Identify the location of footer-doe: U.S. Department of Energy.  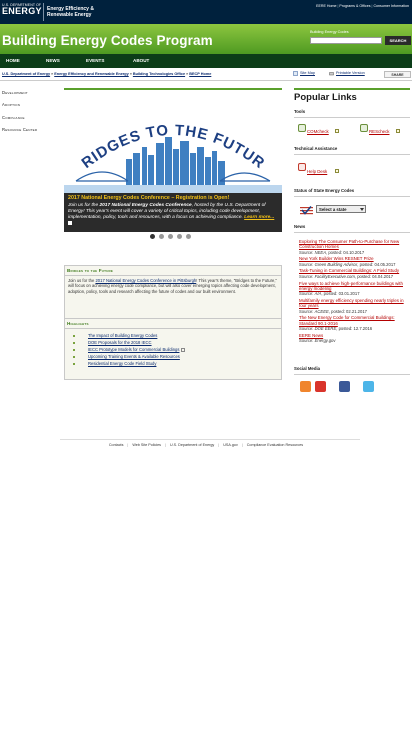
(192, 445).